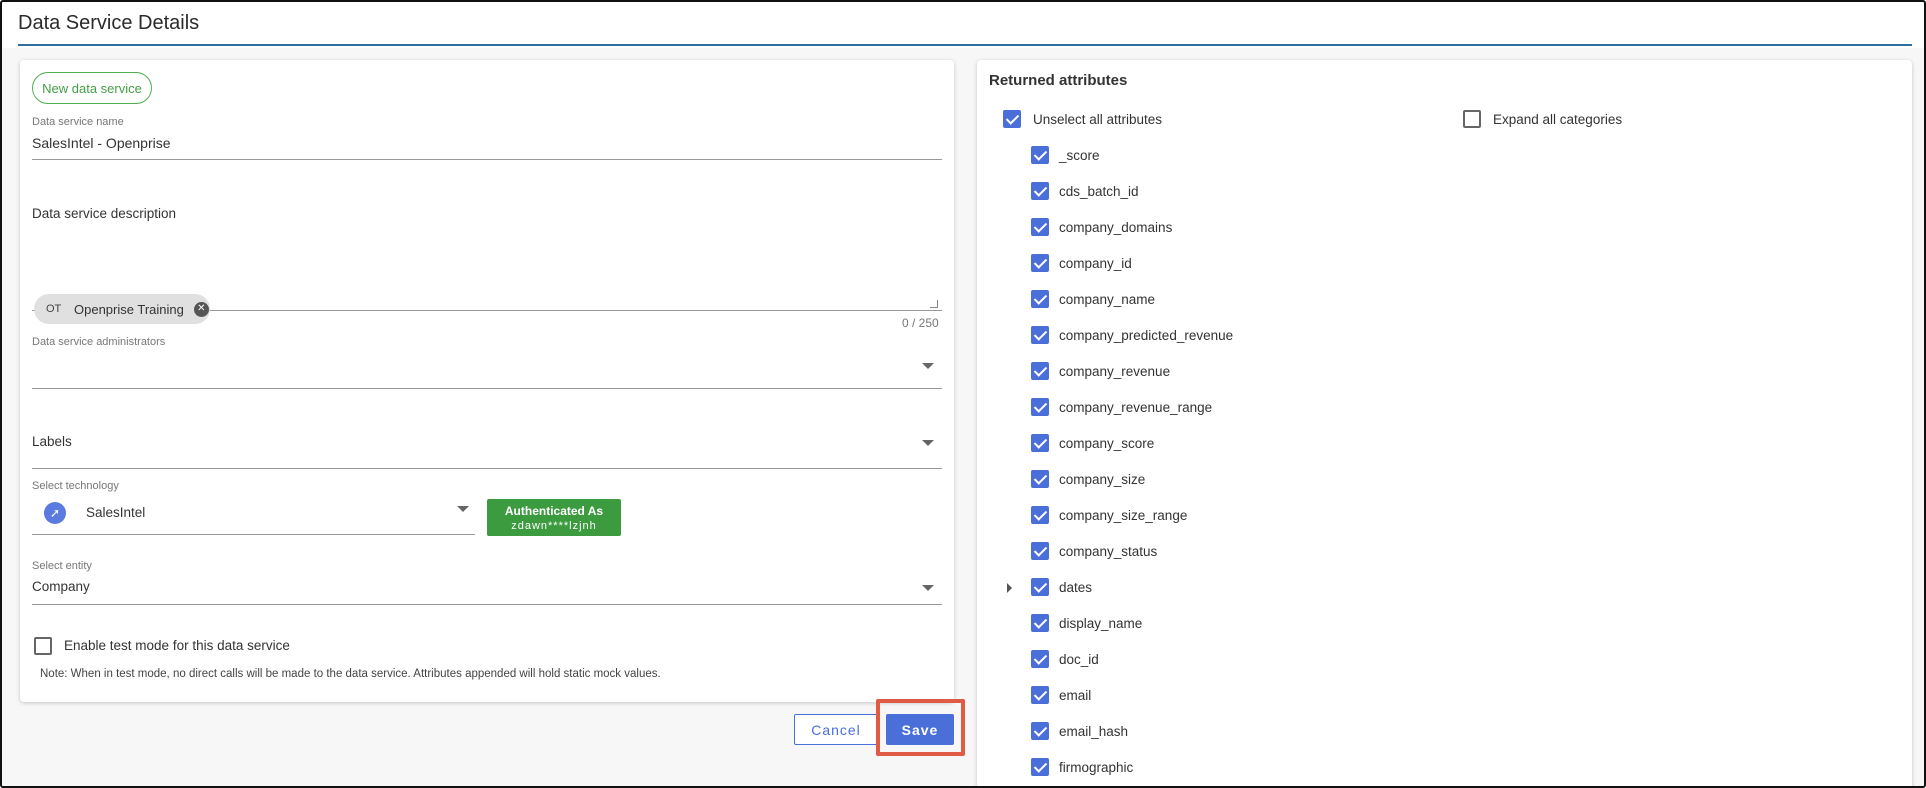 The height and width of the screenshot is (788, 1926). What do you see at coordinates (1101, 623) in the screenshot?
I see `attribute-label: display_name` at bounding box center [1101, 623].